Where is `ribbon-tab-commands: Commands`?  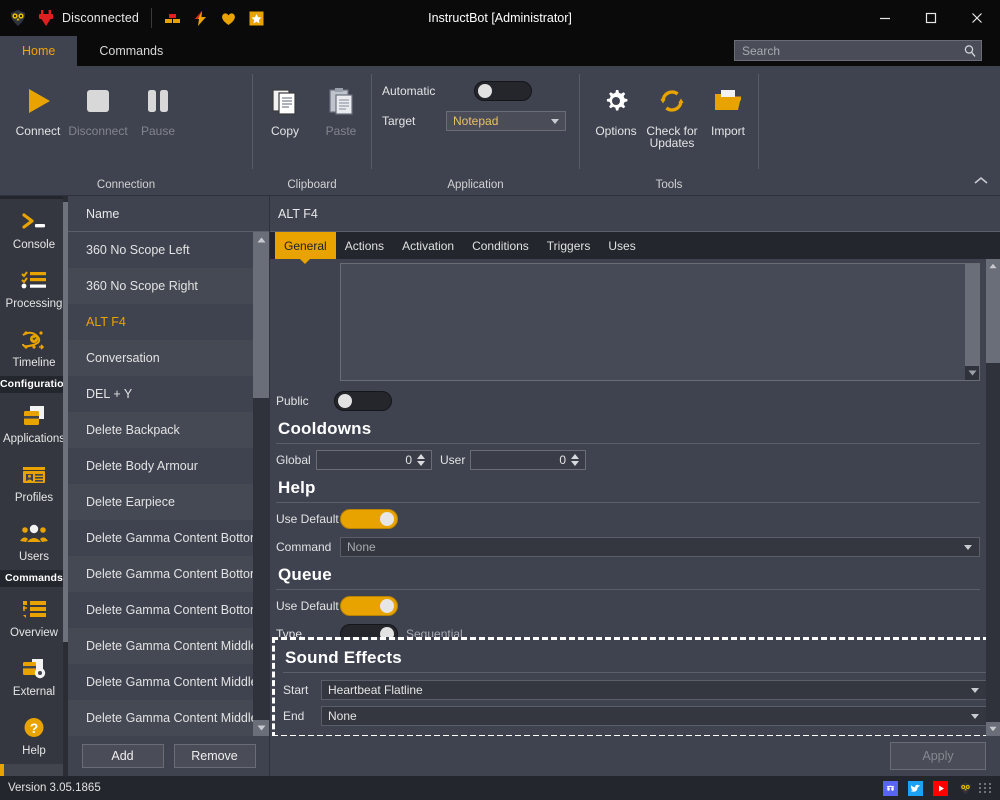 ribbon-tab-commands: Commands is located at coordinates (131, 51).